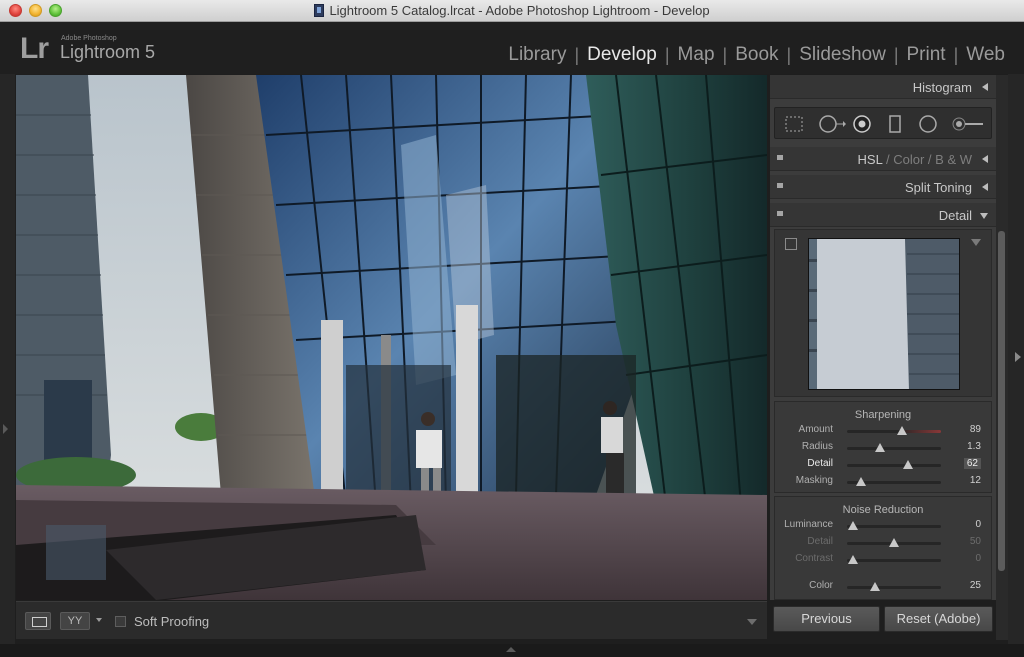  Describe the element at coordinates (894, 525) in the screenshot. I see `luminance-slider` at that location.